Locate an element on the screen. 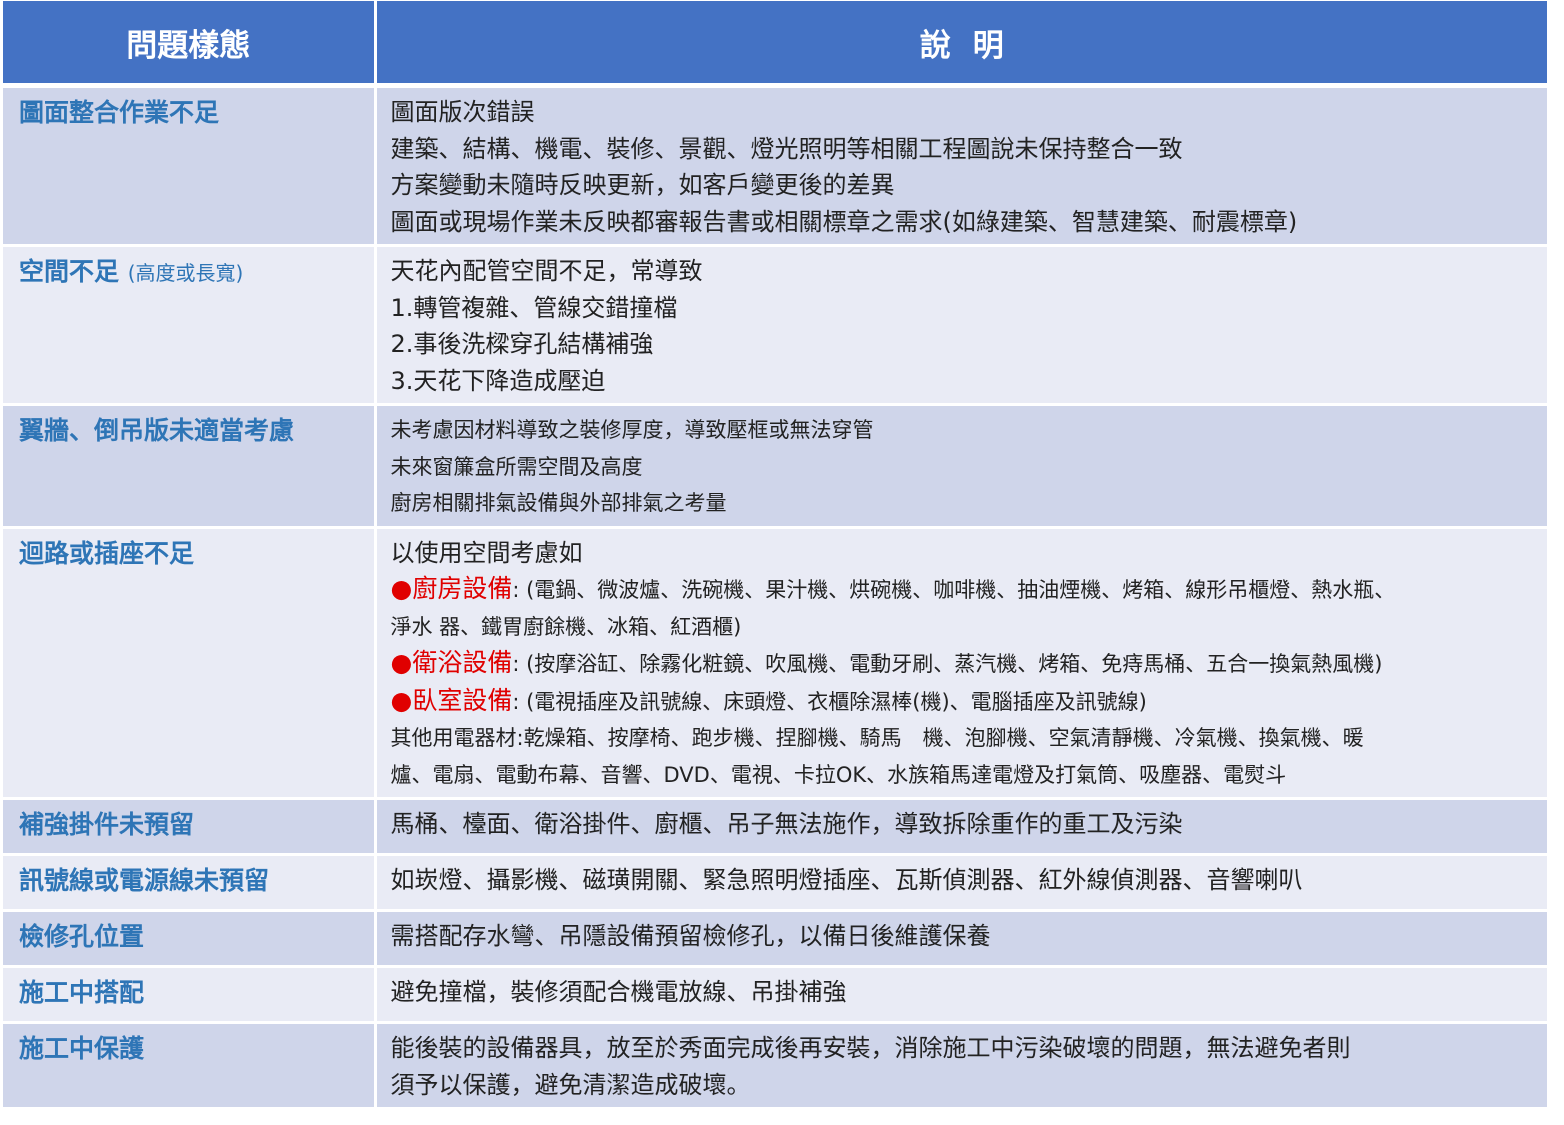 Image resolution: width=1564 pixels, height=1125 pixels. issue-cell: 空間不足 (高度或長寬) is located at coordinates (190, 325).